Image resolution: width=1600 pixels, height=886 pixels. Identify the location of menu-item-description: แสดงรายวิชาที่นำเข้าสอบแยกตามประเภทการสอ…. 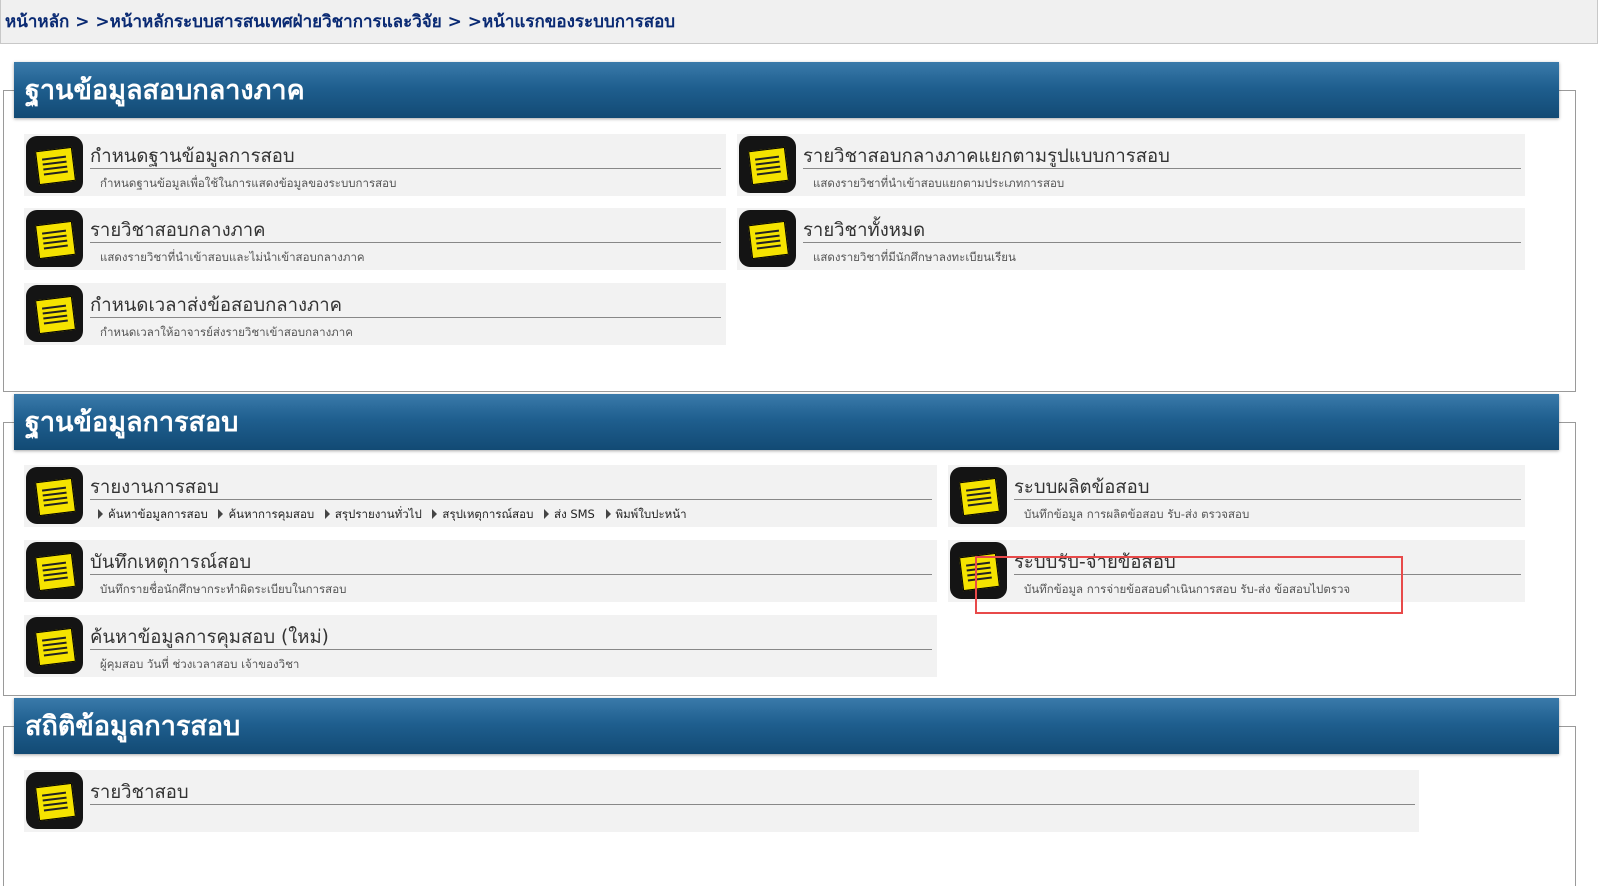
(939, 183).